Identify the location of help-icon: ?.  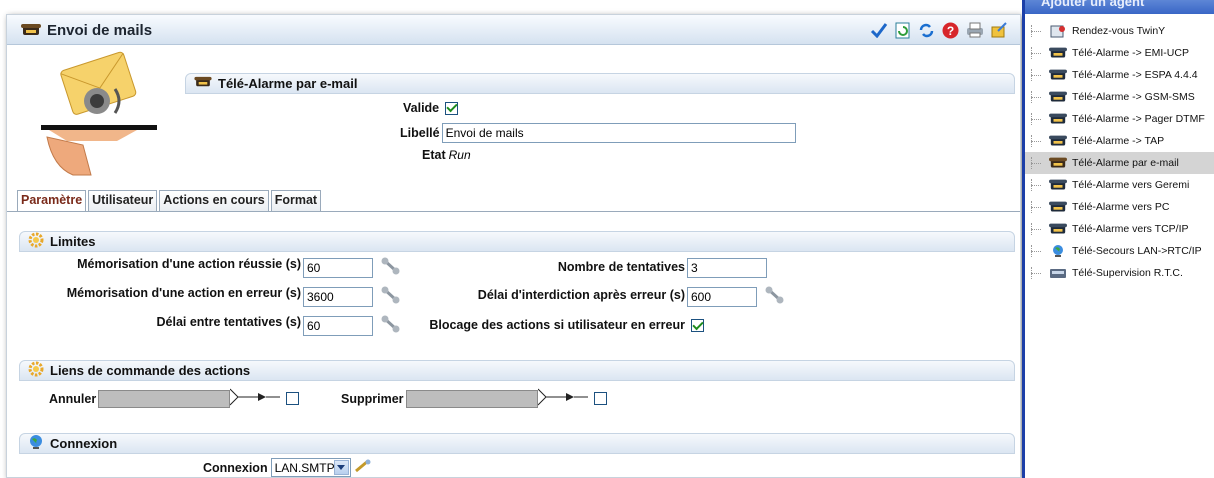
(950, 30).